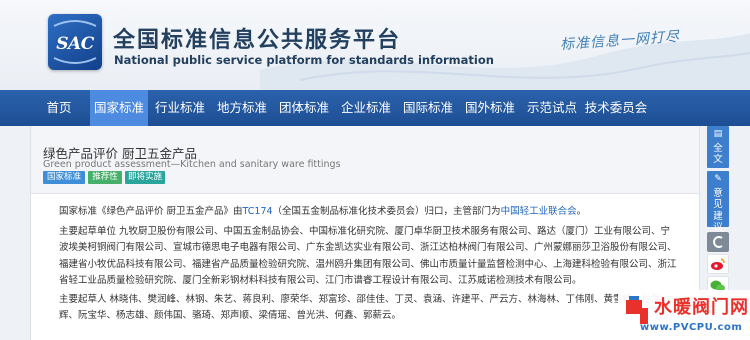 This screenshot has height=340, width=750. What do you see at coordinates (691, 327) in the screenshot?
I see `watermark-url: www.PVCPU.com` at bounding box center [691, 327].